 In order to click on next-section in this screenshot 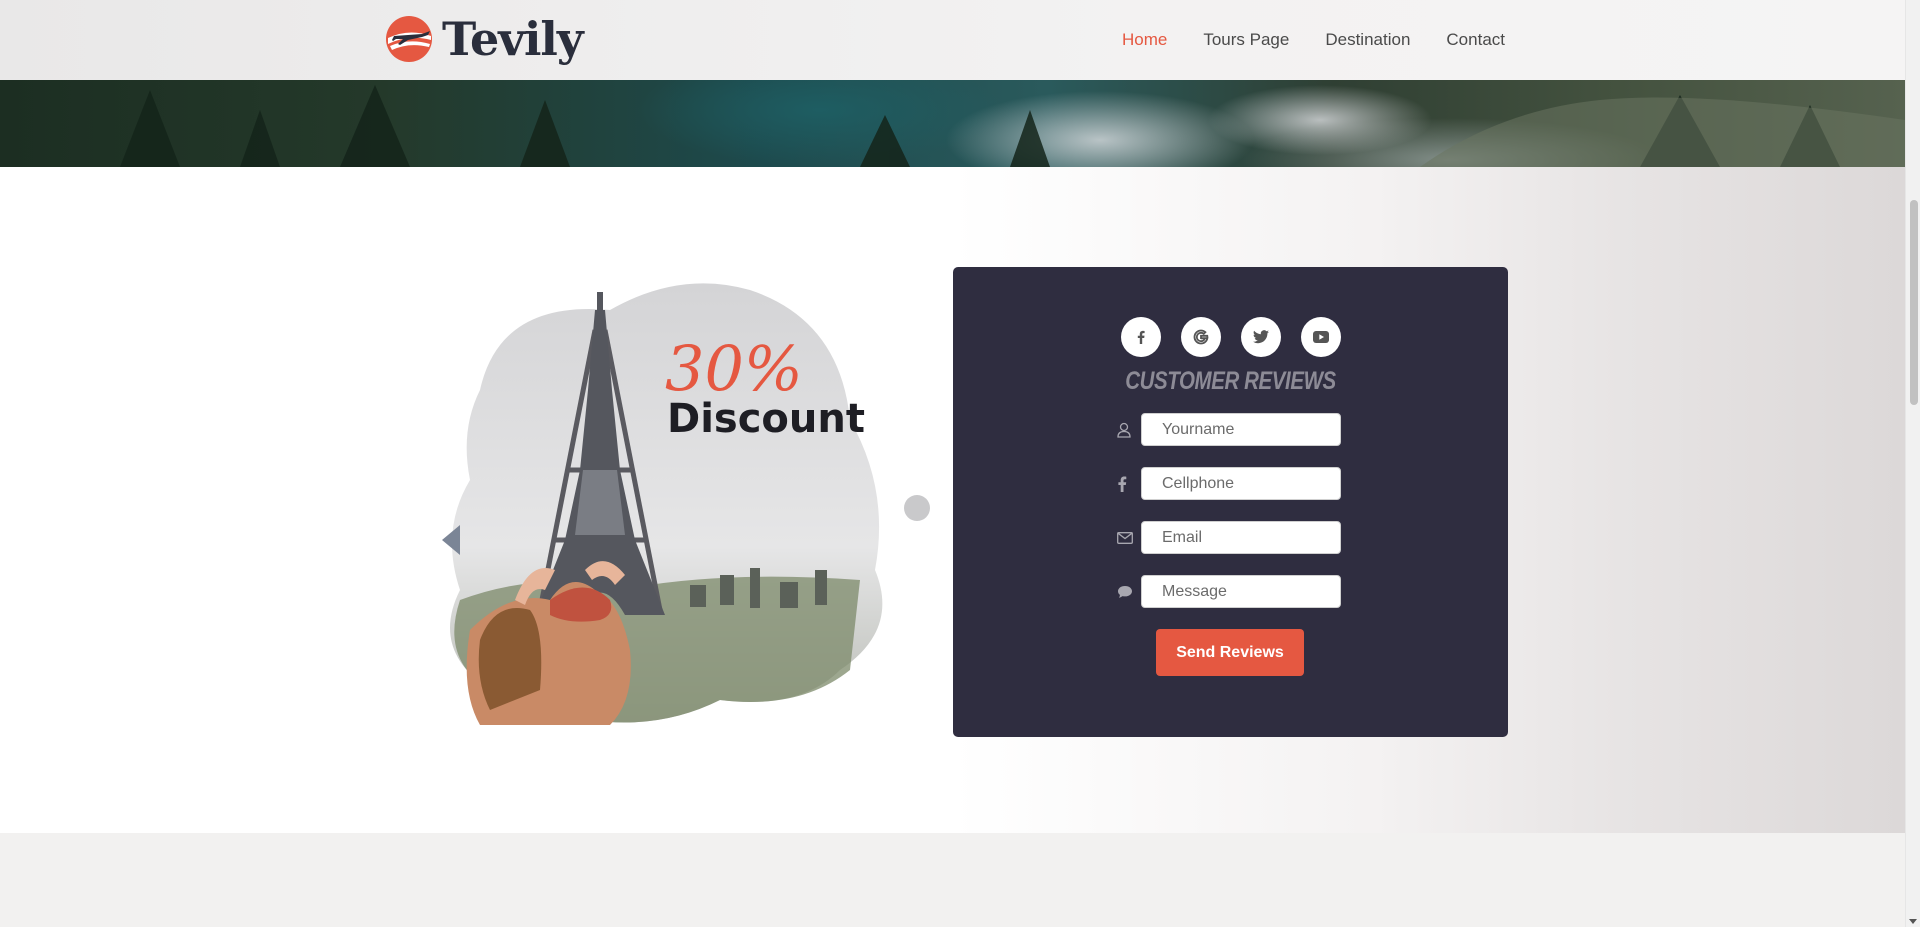, I will do `click(952, 880)`.